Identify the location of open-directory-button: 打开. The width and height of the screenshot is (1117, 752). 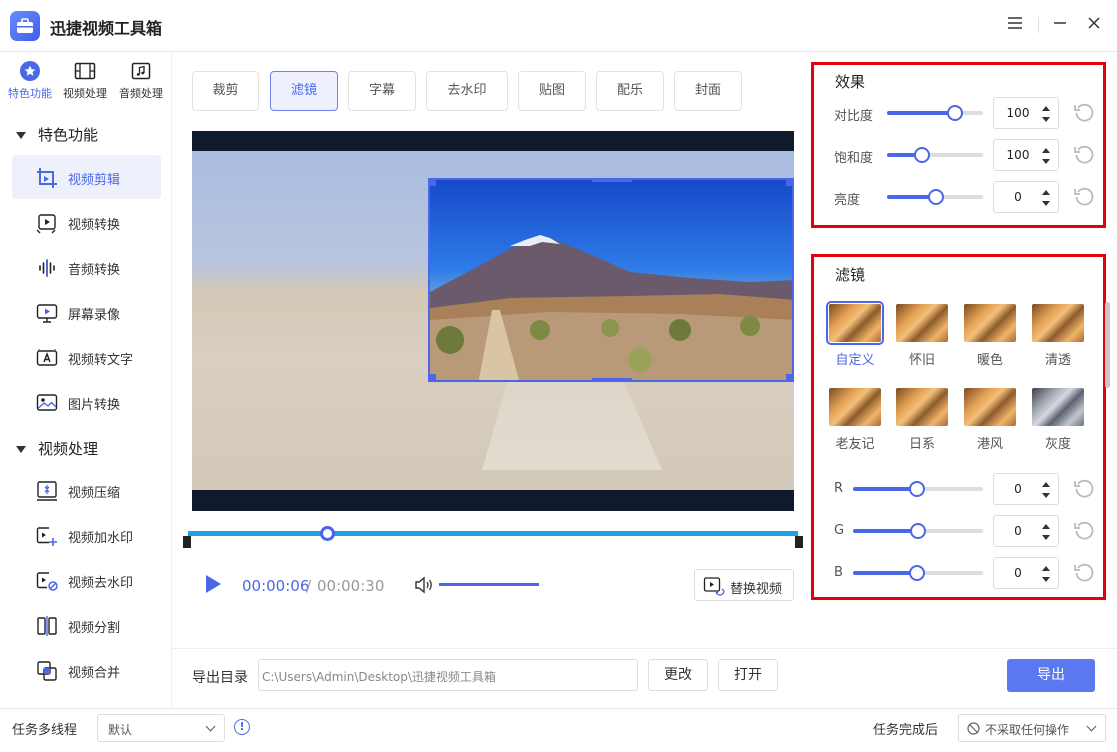
(748, 675).